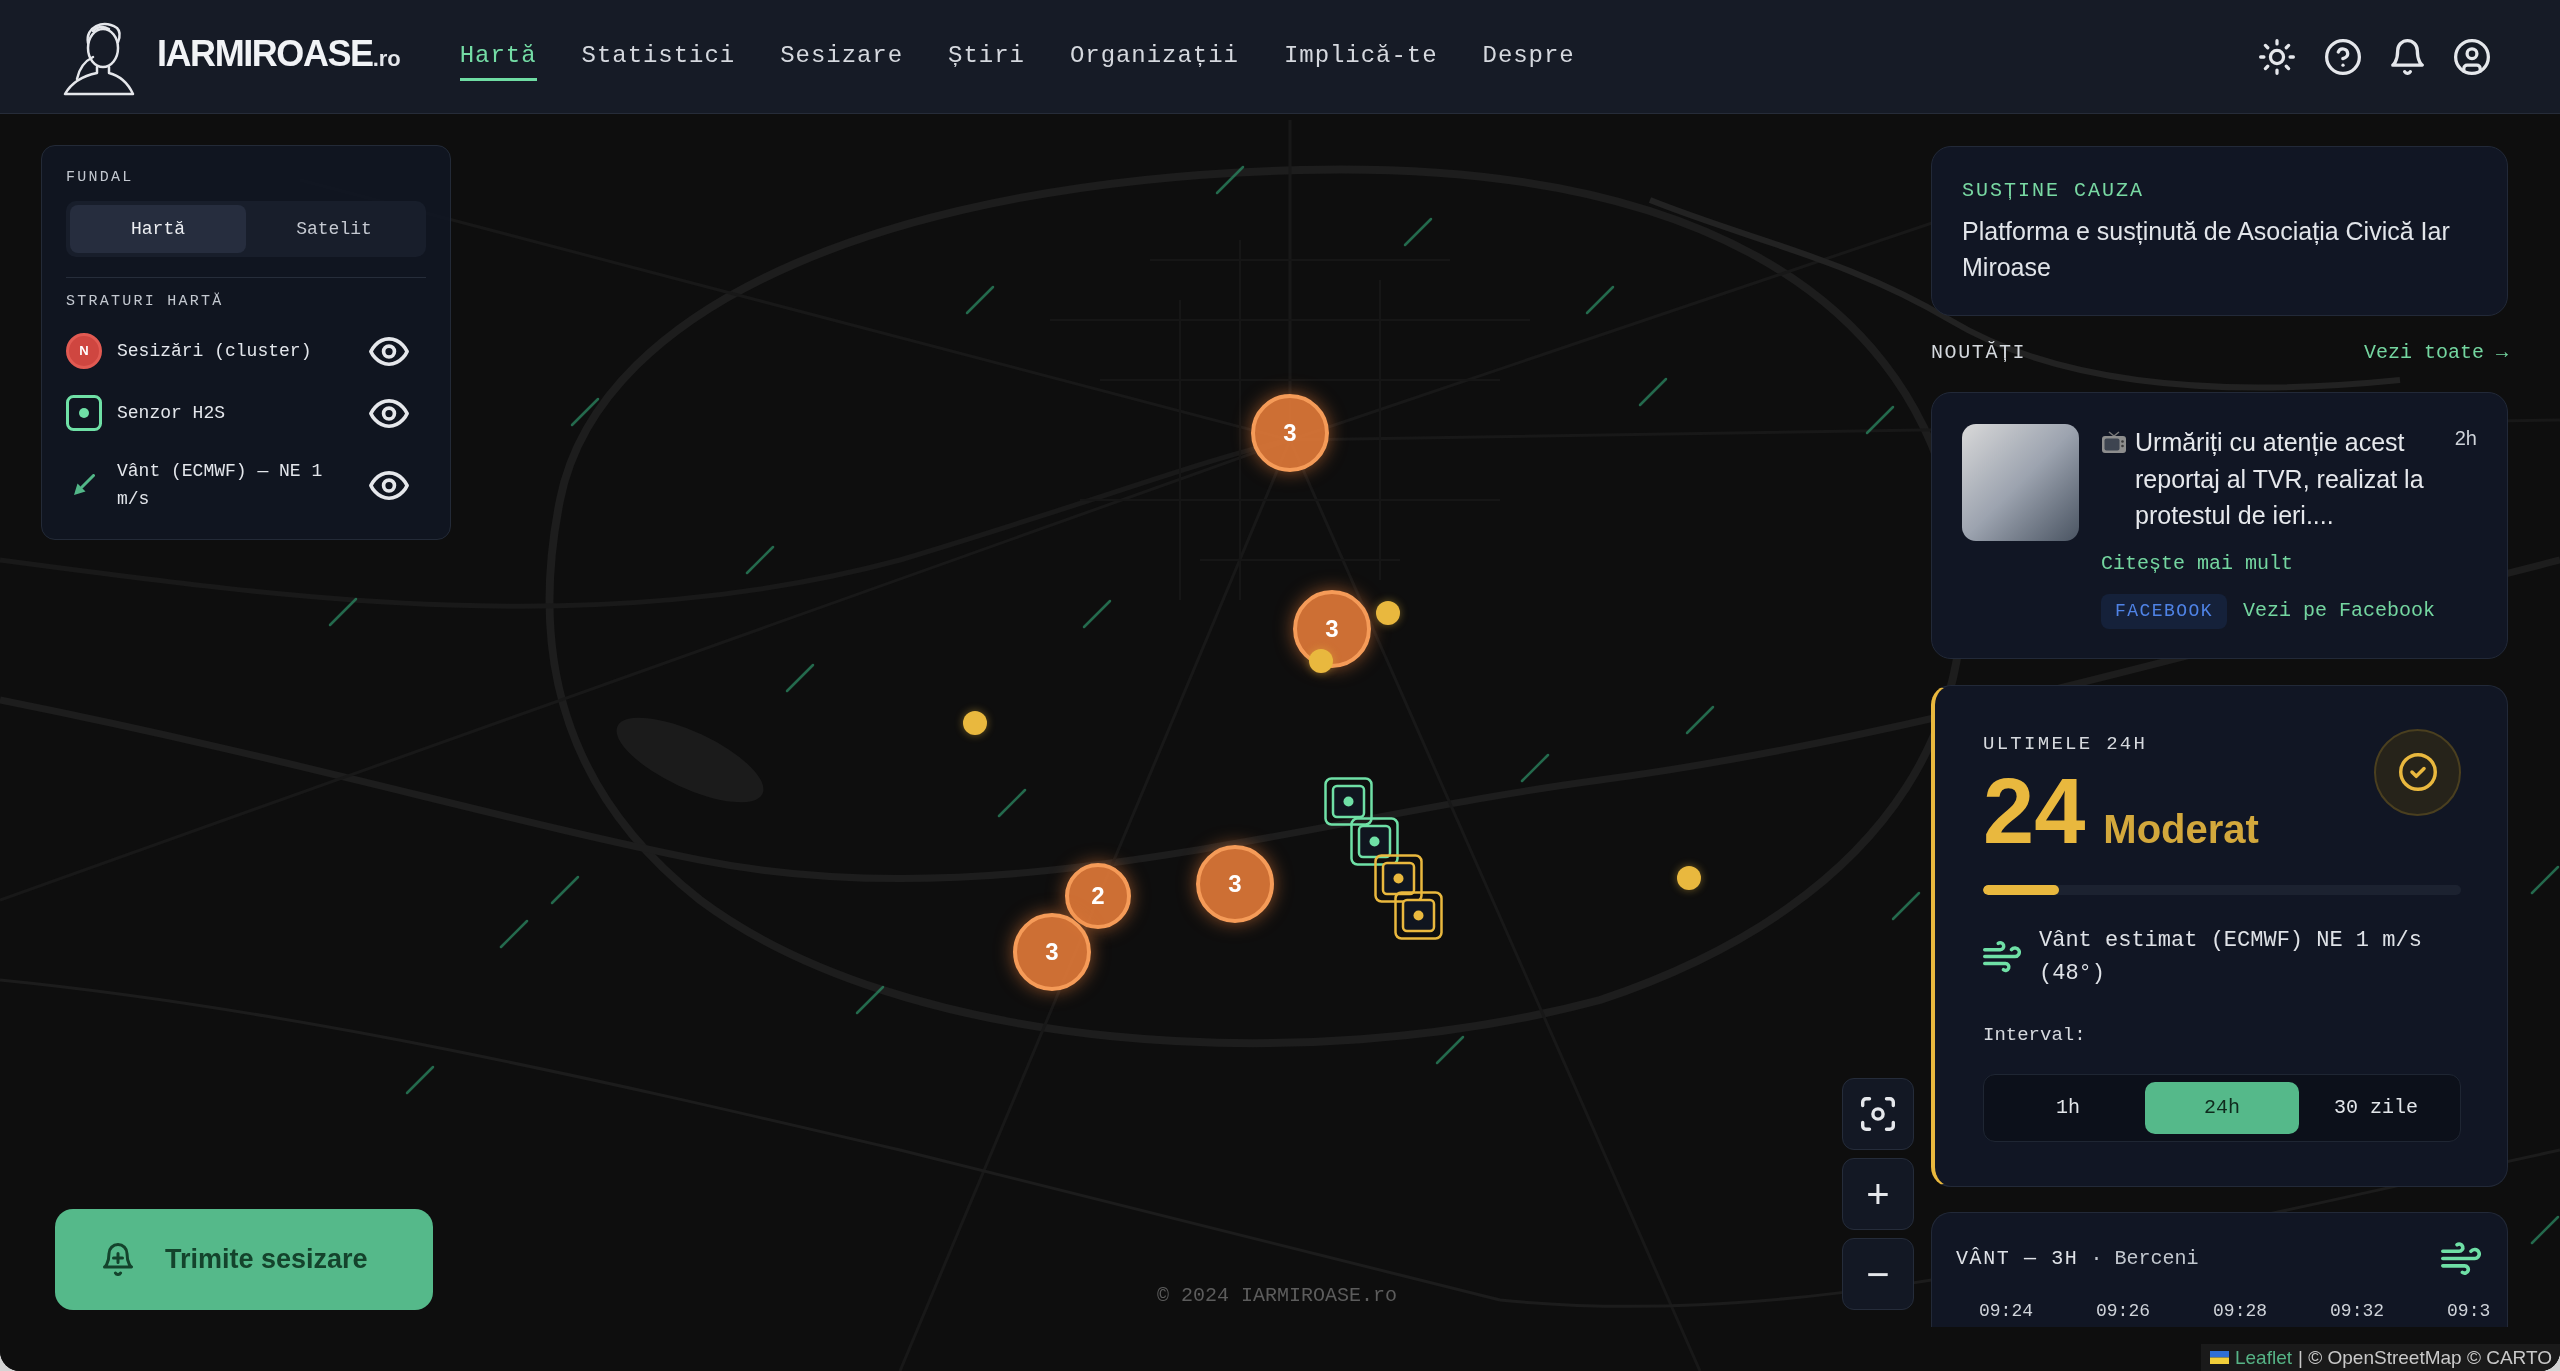 This screenshot has width=2560, height=1371. Describe the element at coordinates (1878, 1194) in the screenshot. I see `zoom-in-button: +` at that location.